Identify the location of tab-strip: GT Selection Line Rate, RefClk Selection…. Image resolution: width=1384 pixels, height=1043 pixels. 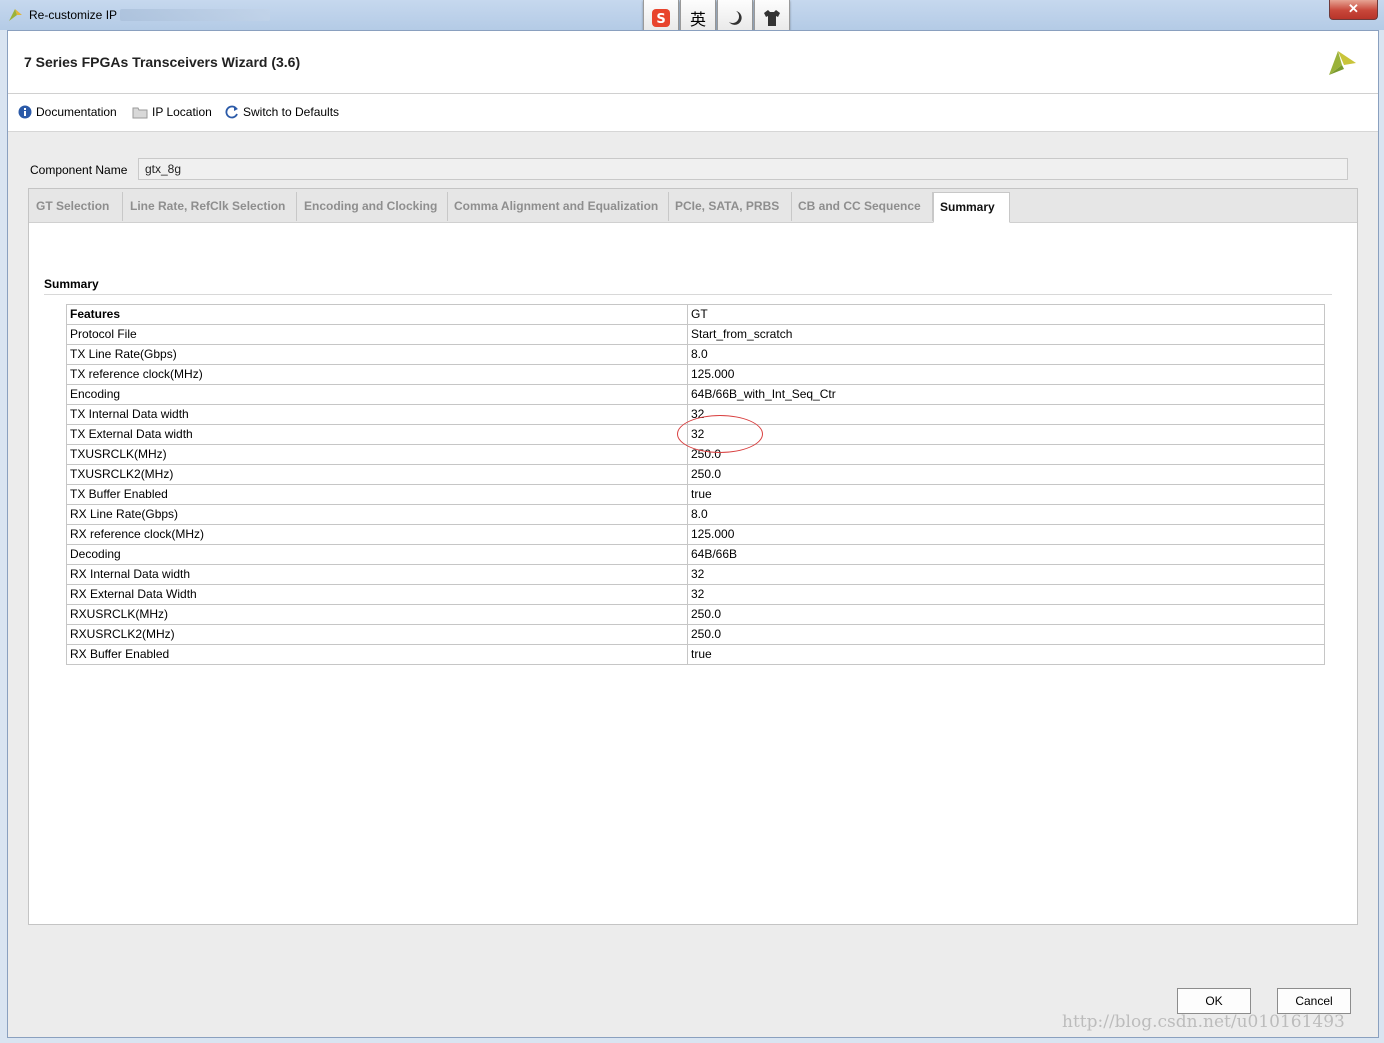
(693, 206).